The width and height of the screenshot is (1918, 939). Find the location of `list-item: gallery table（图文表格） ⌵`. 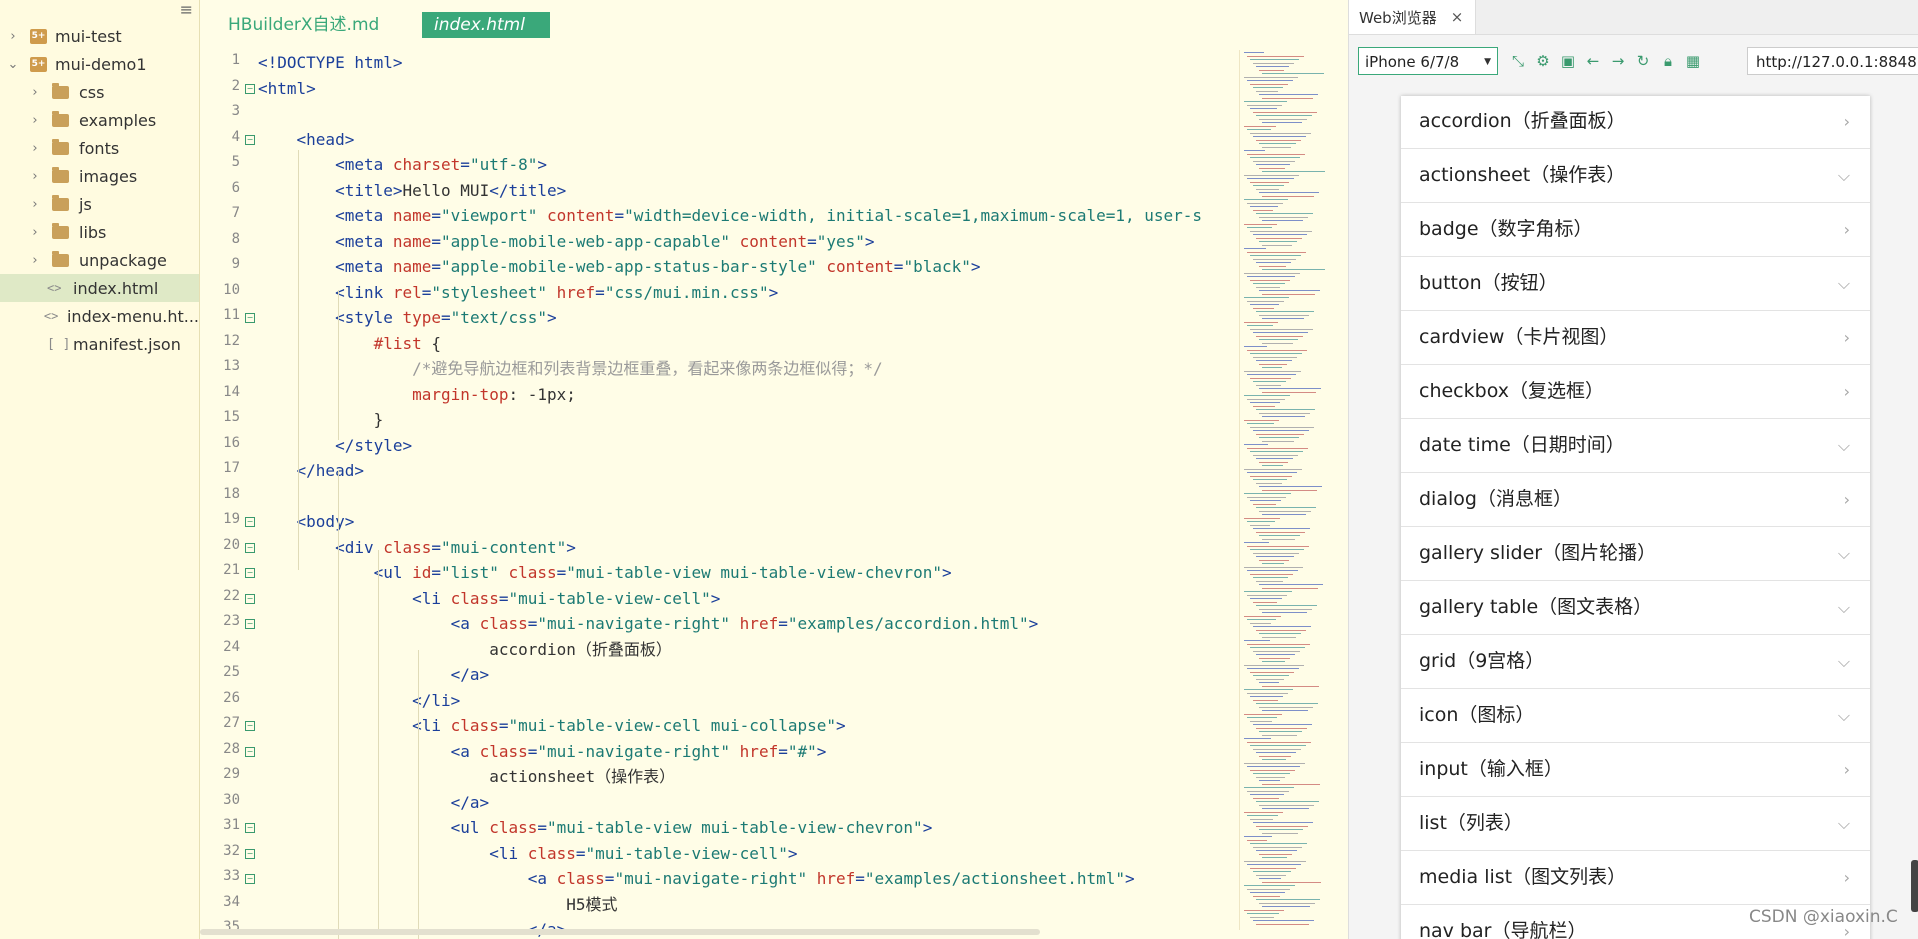

list-item: gallery table（图文表格） ⌵ is located at coordinates (1635, 608).